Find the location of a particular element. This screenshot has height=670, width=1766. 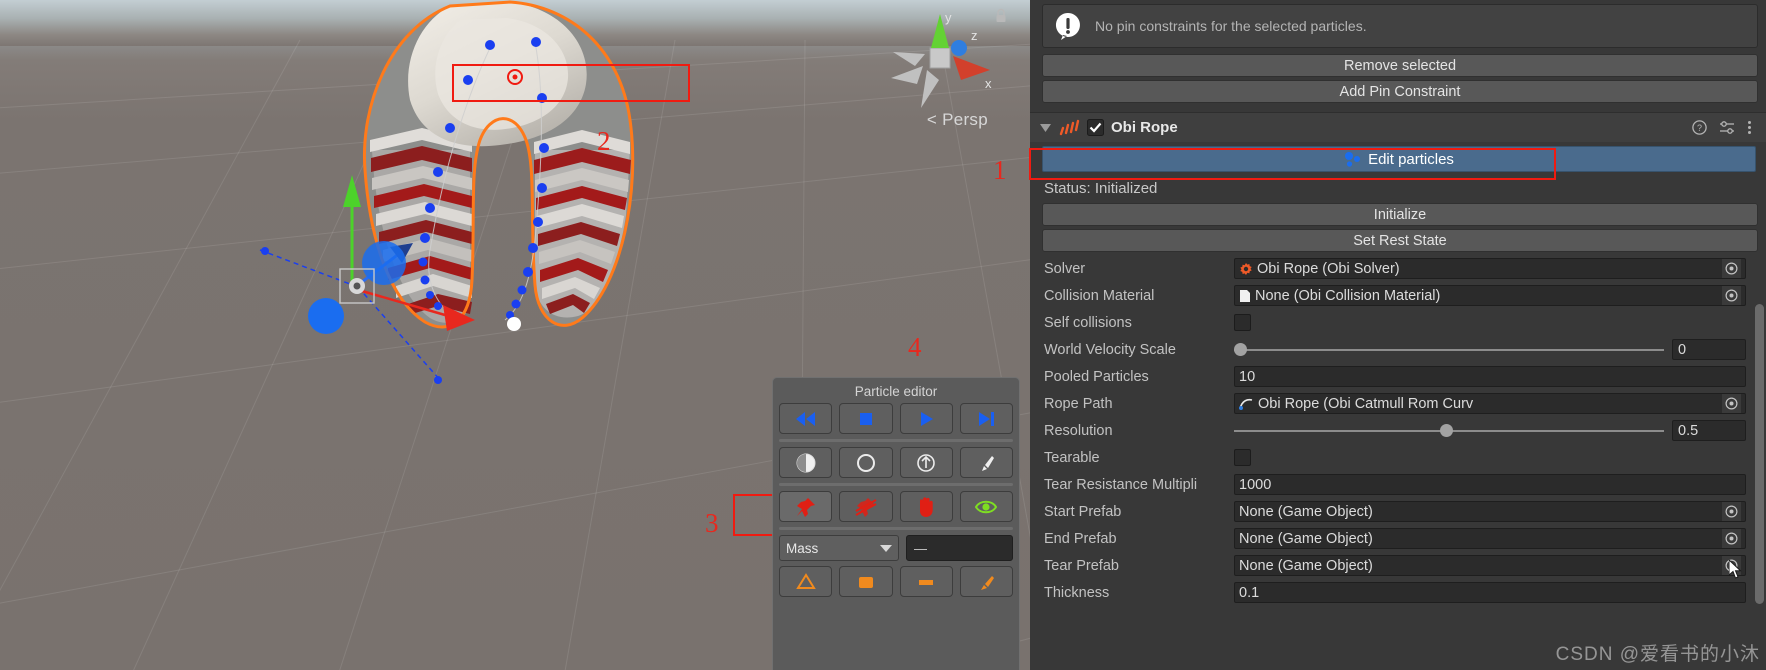

play-button is located at coordinates (926, 418).